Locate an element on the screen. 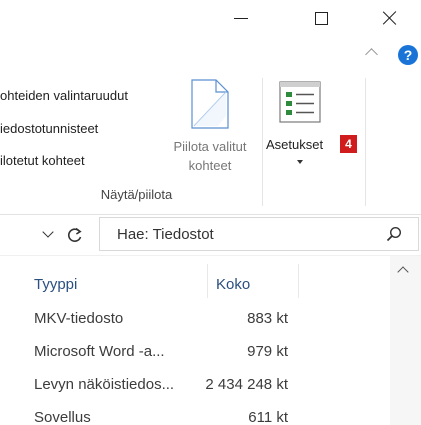 Image resolution: width=421 pixels, height=425 pixels. list-item: Sovellus 611 kt is located at coordinates (195, 414).